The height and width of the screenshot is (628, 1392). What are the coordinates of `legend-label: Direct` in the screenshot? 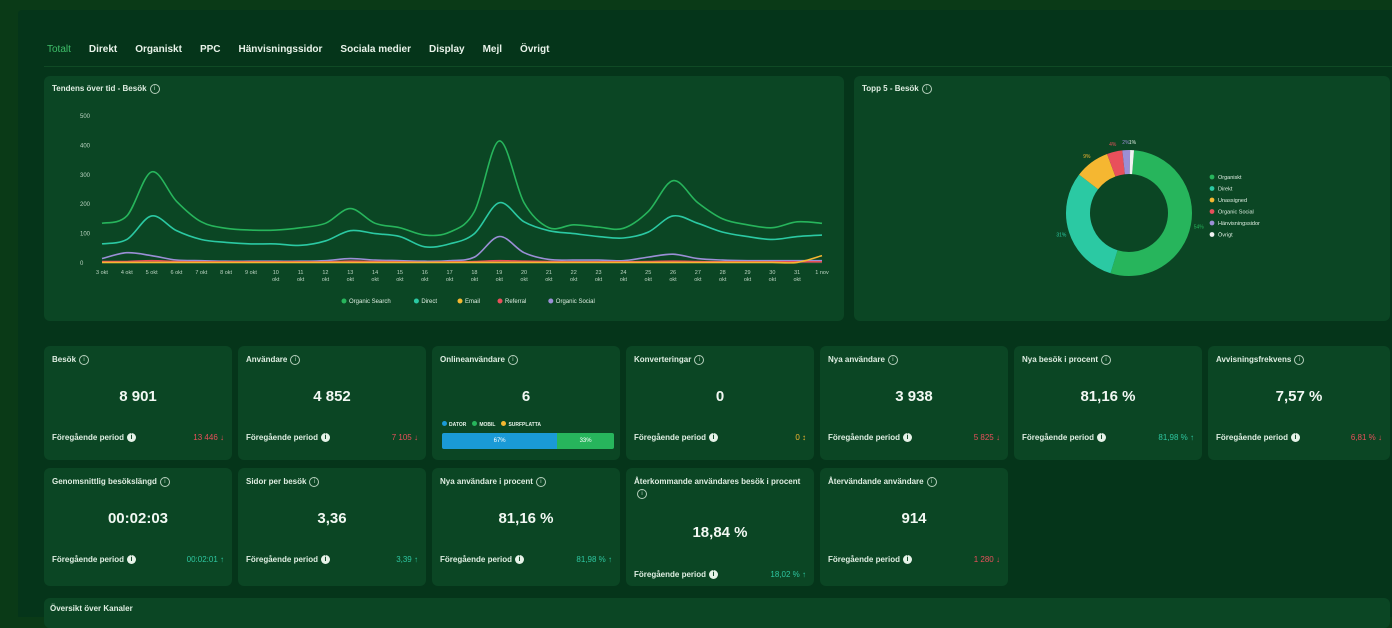 It's located at (429, 302).